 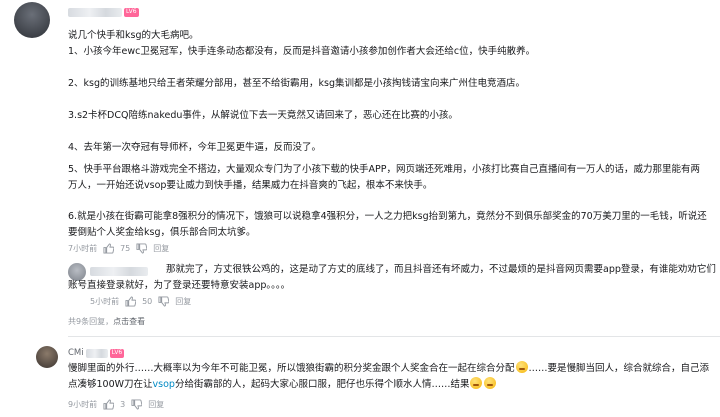 I want to click on reply-dislike-button, so click(x=164, y=301).